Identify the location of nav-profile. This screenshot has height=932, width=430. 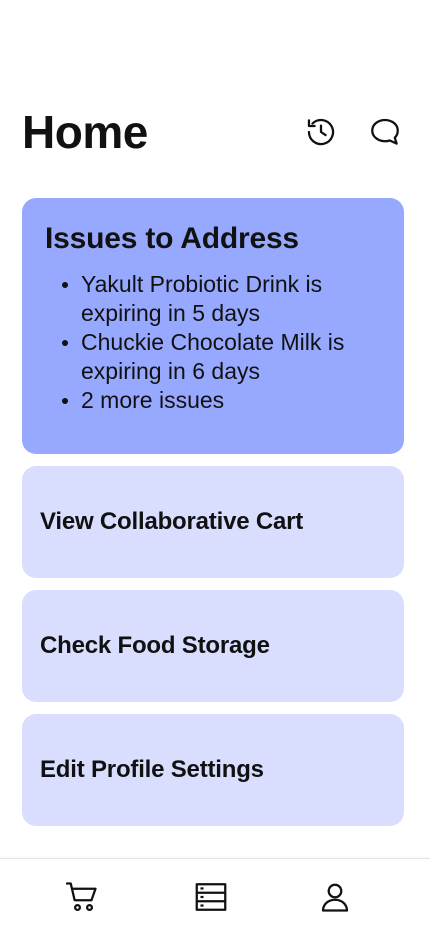
(335, 897).